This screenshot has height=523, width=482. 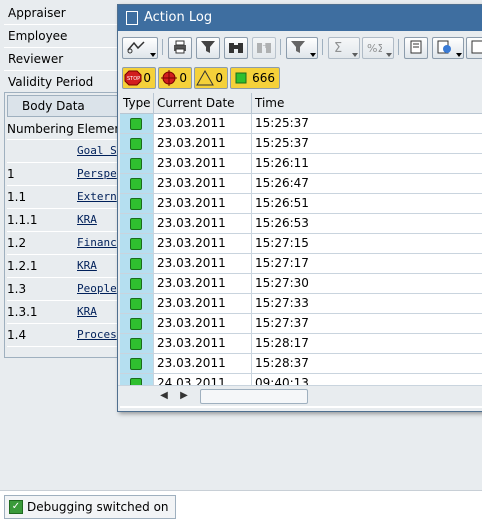 What do you see at coordinates (282, 363) in the screenshot?
I see `row-time: 15:28:37` at bounding box center [282, 363].